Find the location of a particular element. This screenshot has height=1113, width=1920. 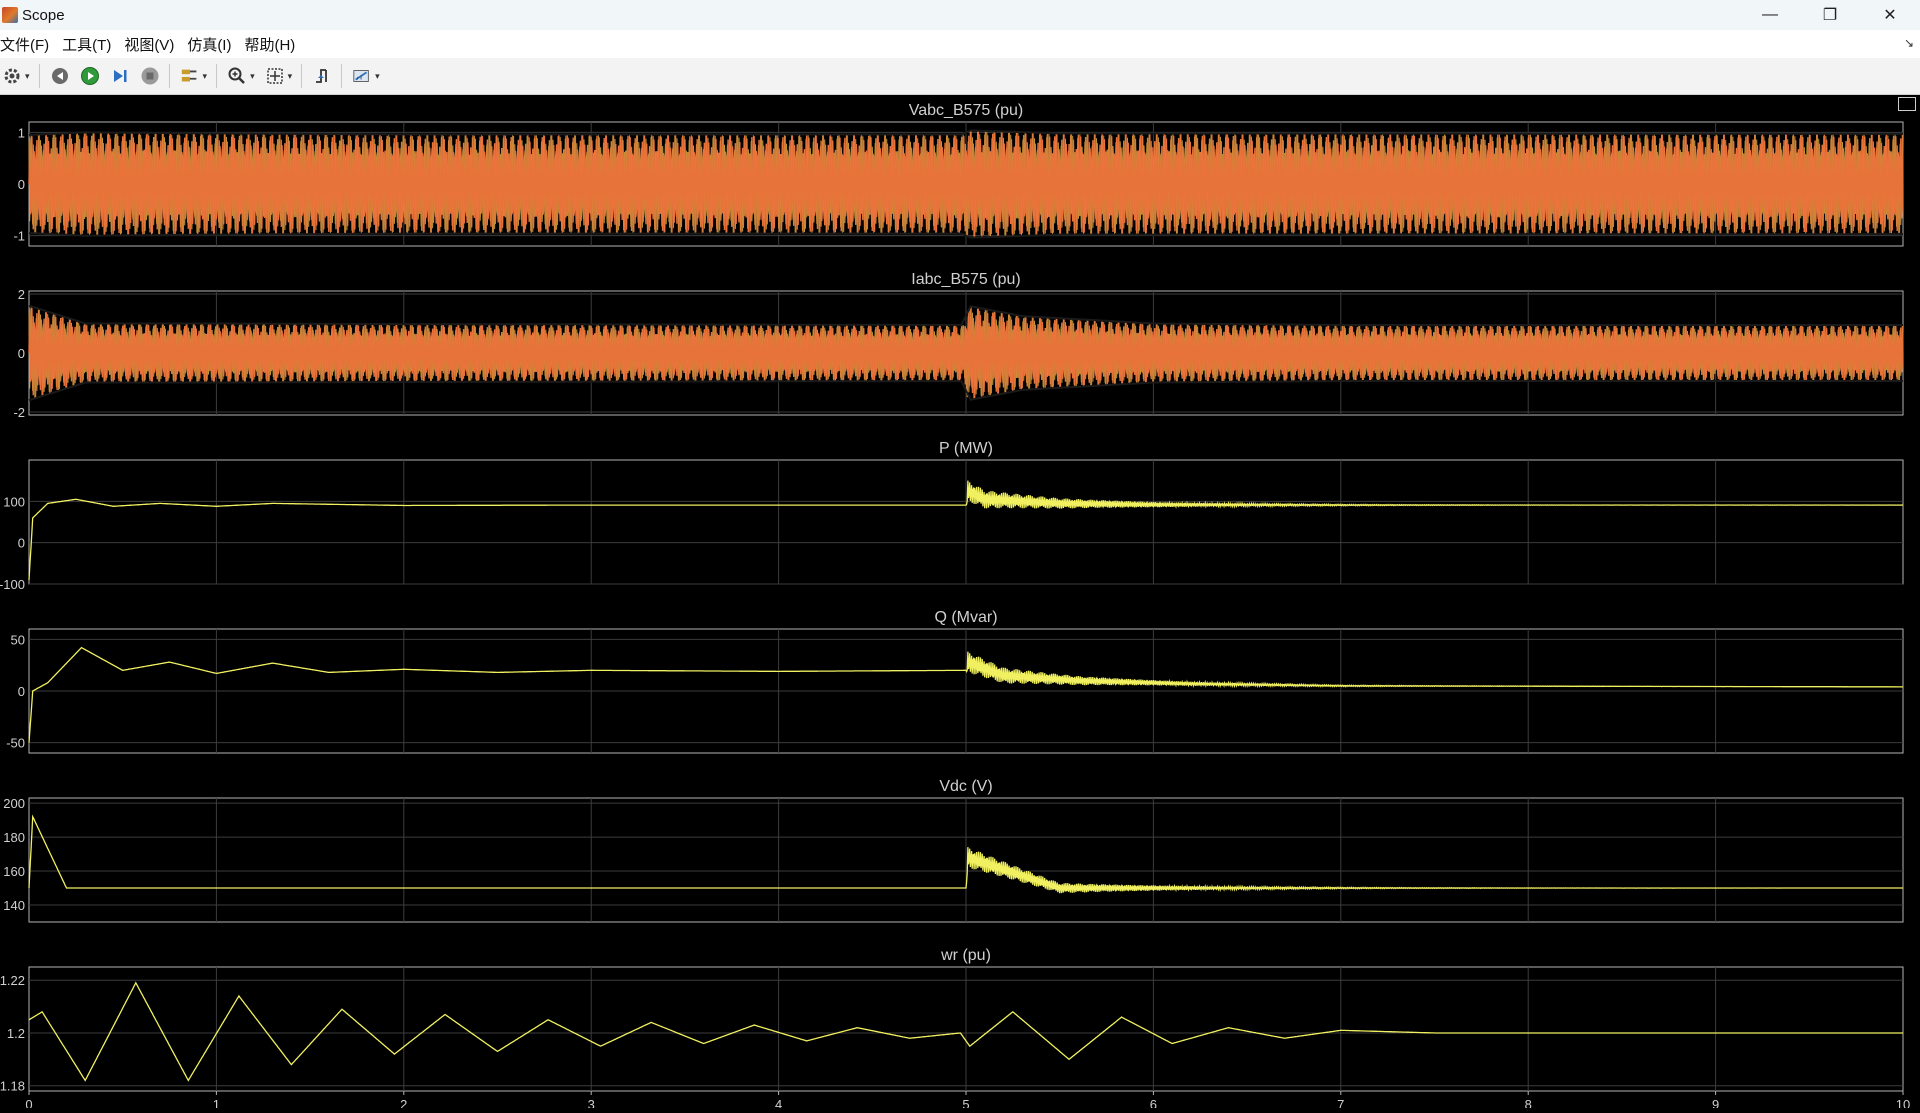

xtick-label: 6 is located at coordinates (1153, 1102).